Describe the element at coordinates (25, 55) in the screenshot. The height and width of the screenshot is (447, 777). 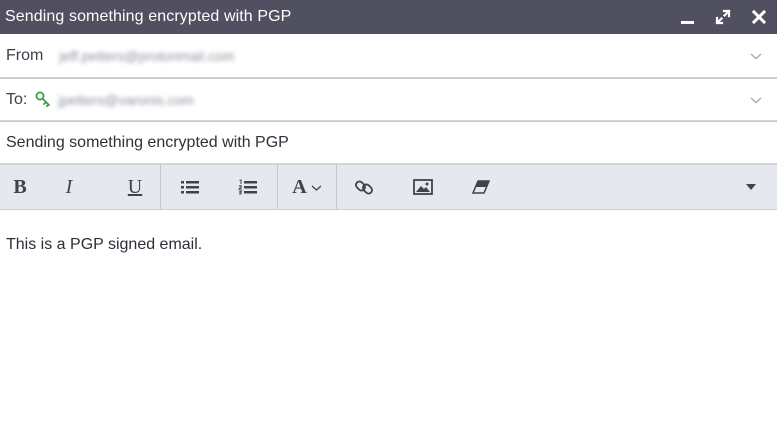
I see `from-label: From` at that location.